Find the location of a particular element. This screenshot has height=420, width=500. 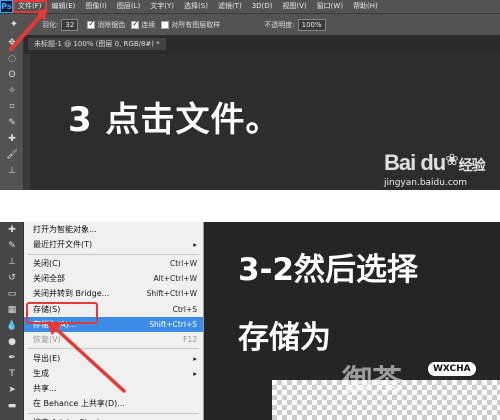

options-bar: ✦ 羽化: 32 消除锯齿 连续 对所有图层取样 不透明度: 100% is located at coordinates (250, 24).